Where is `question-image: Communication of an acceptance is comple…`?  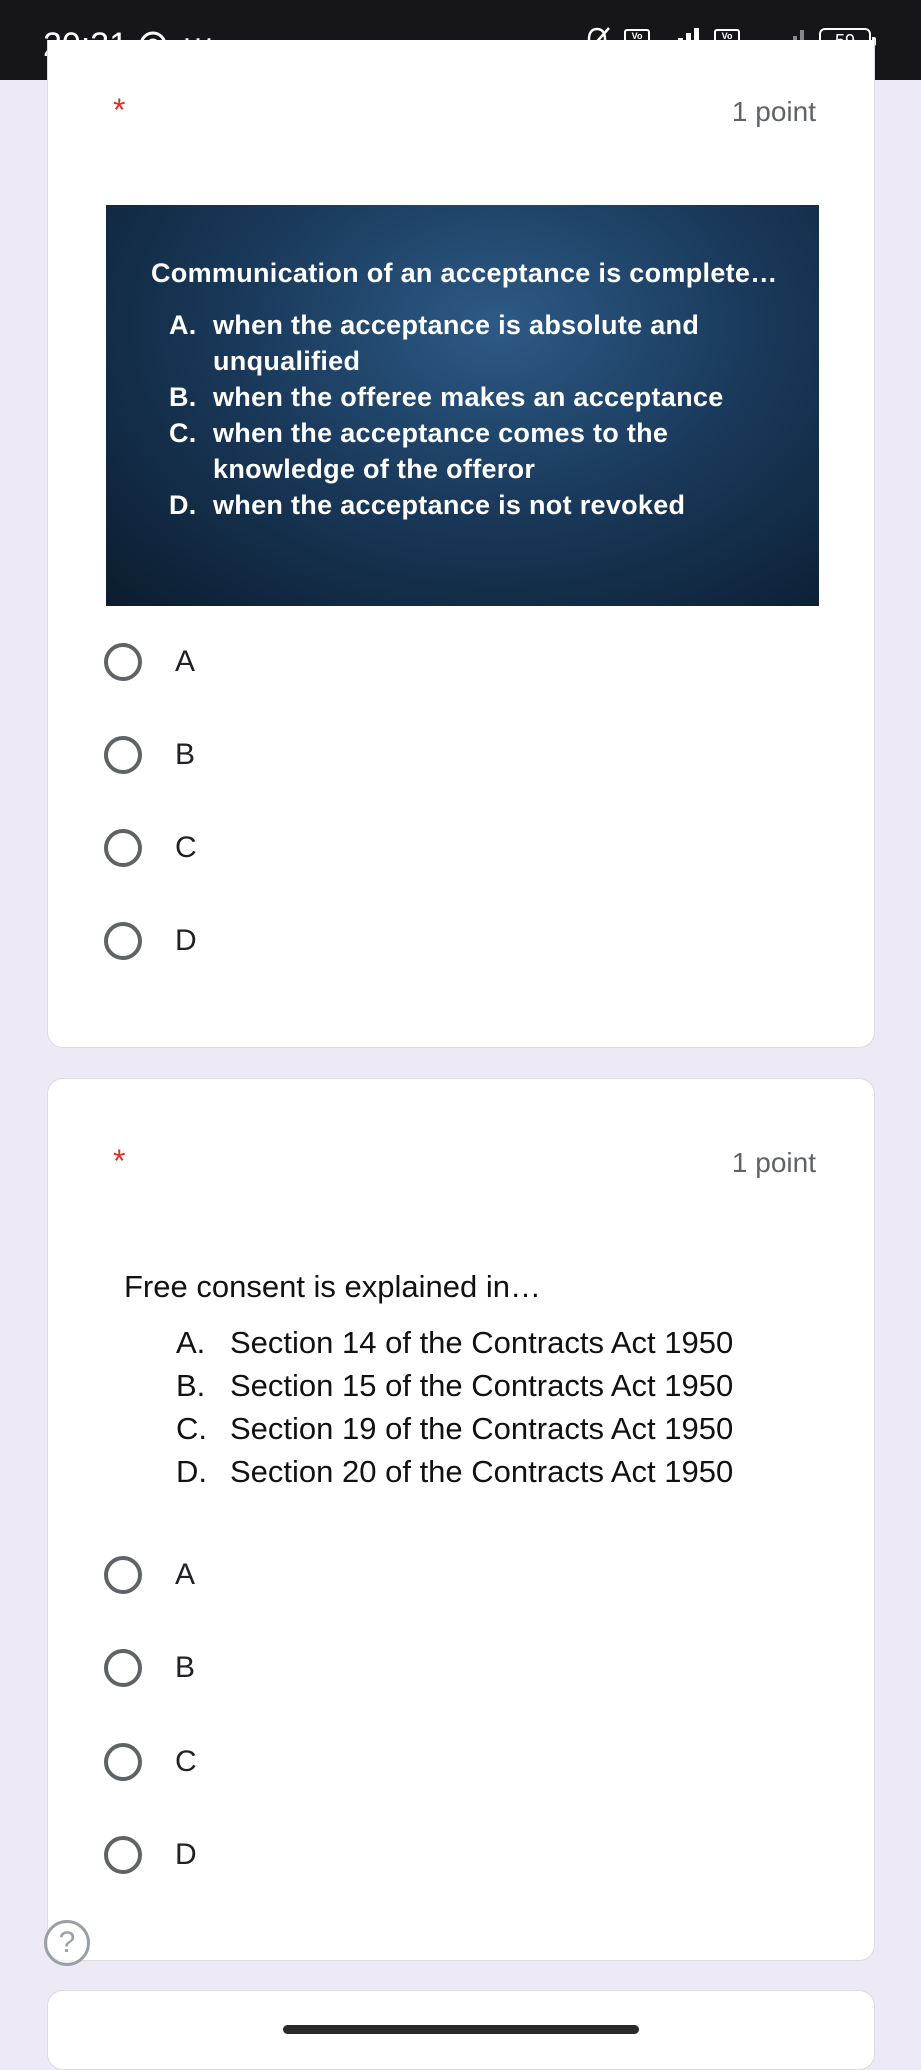
question-image: Communication of an acceptance is comple… is located at coordinates (462, 405).